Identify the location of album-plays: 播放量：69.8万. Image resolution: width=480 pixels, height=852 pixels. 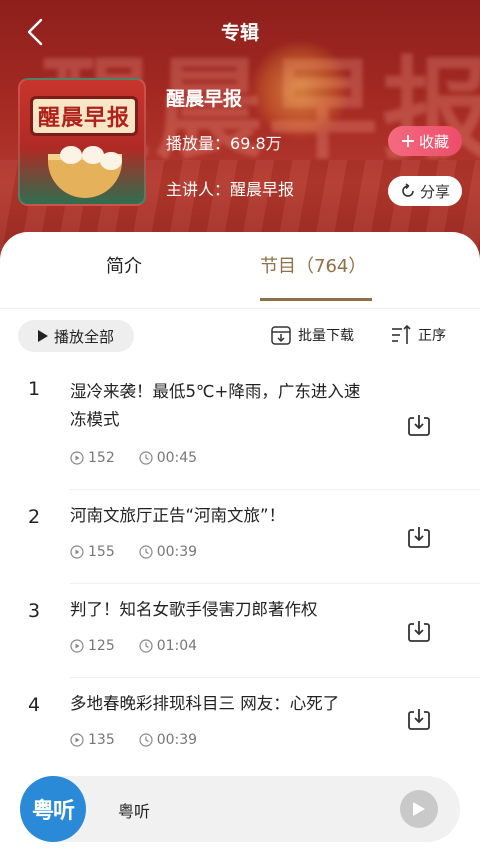
(224, 142).